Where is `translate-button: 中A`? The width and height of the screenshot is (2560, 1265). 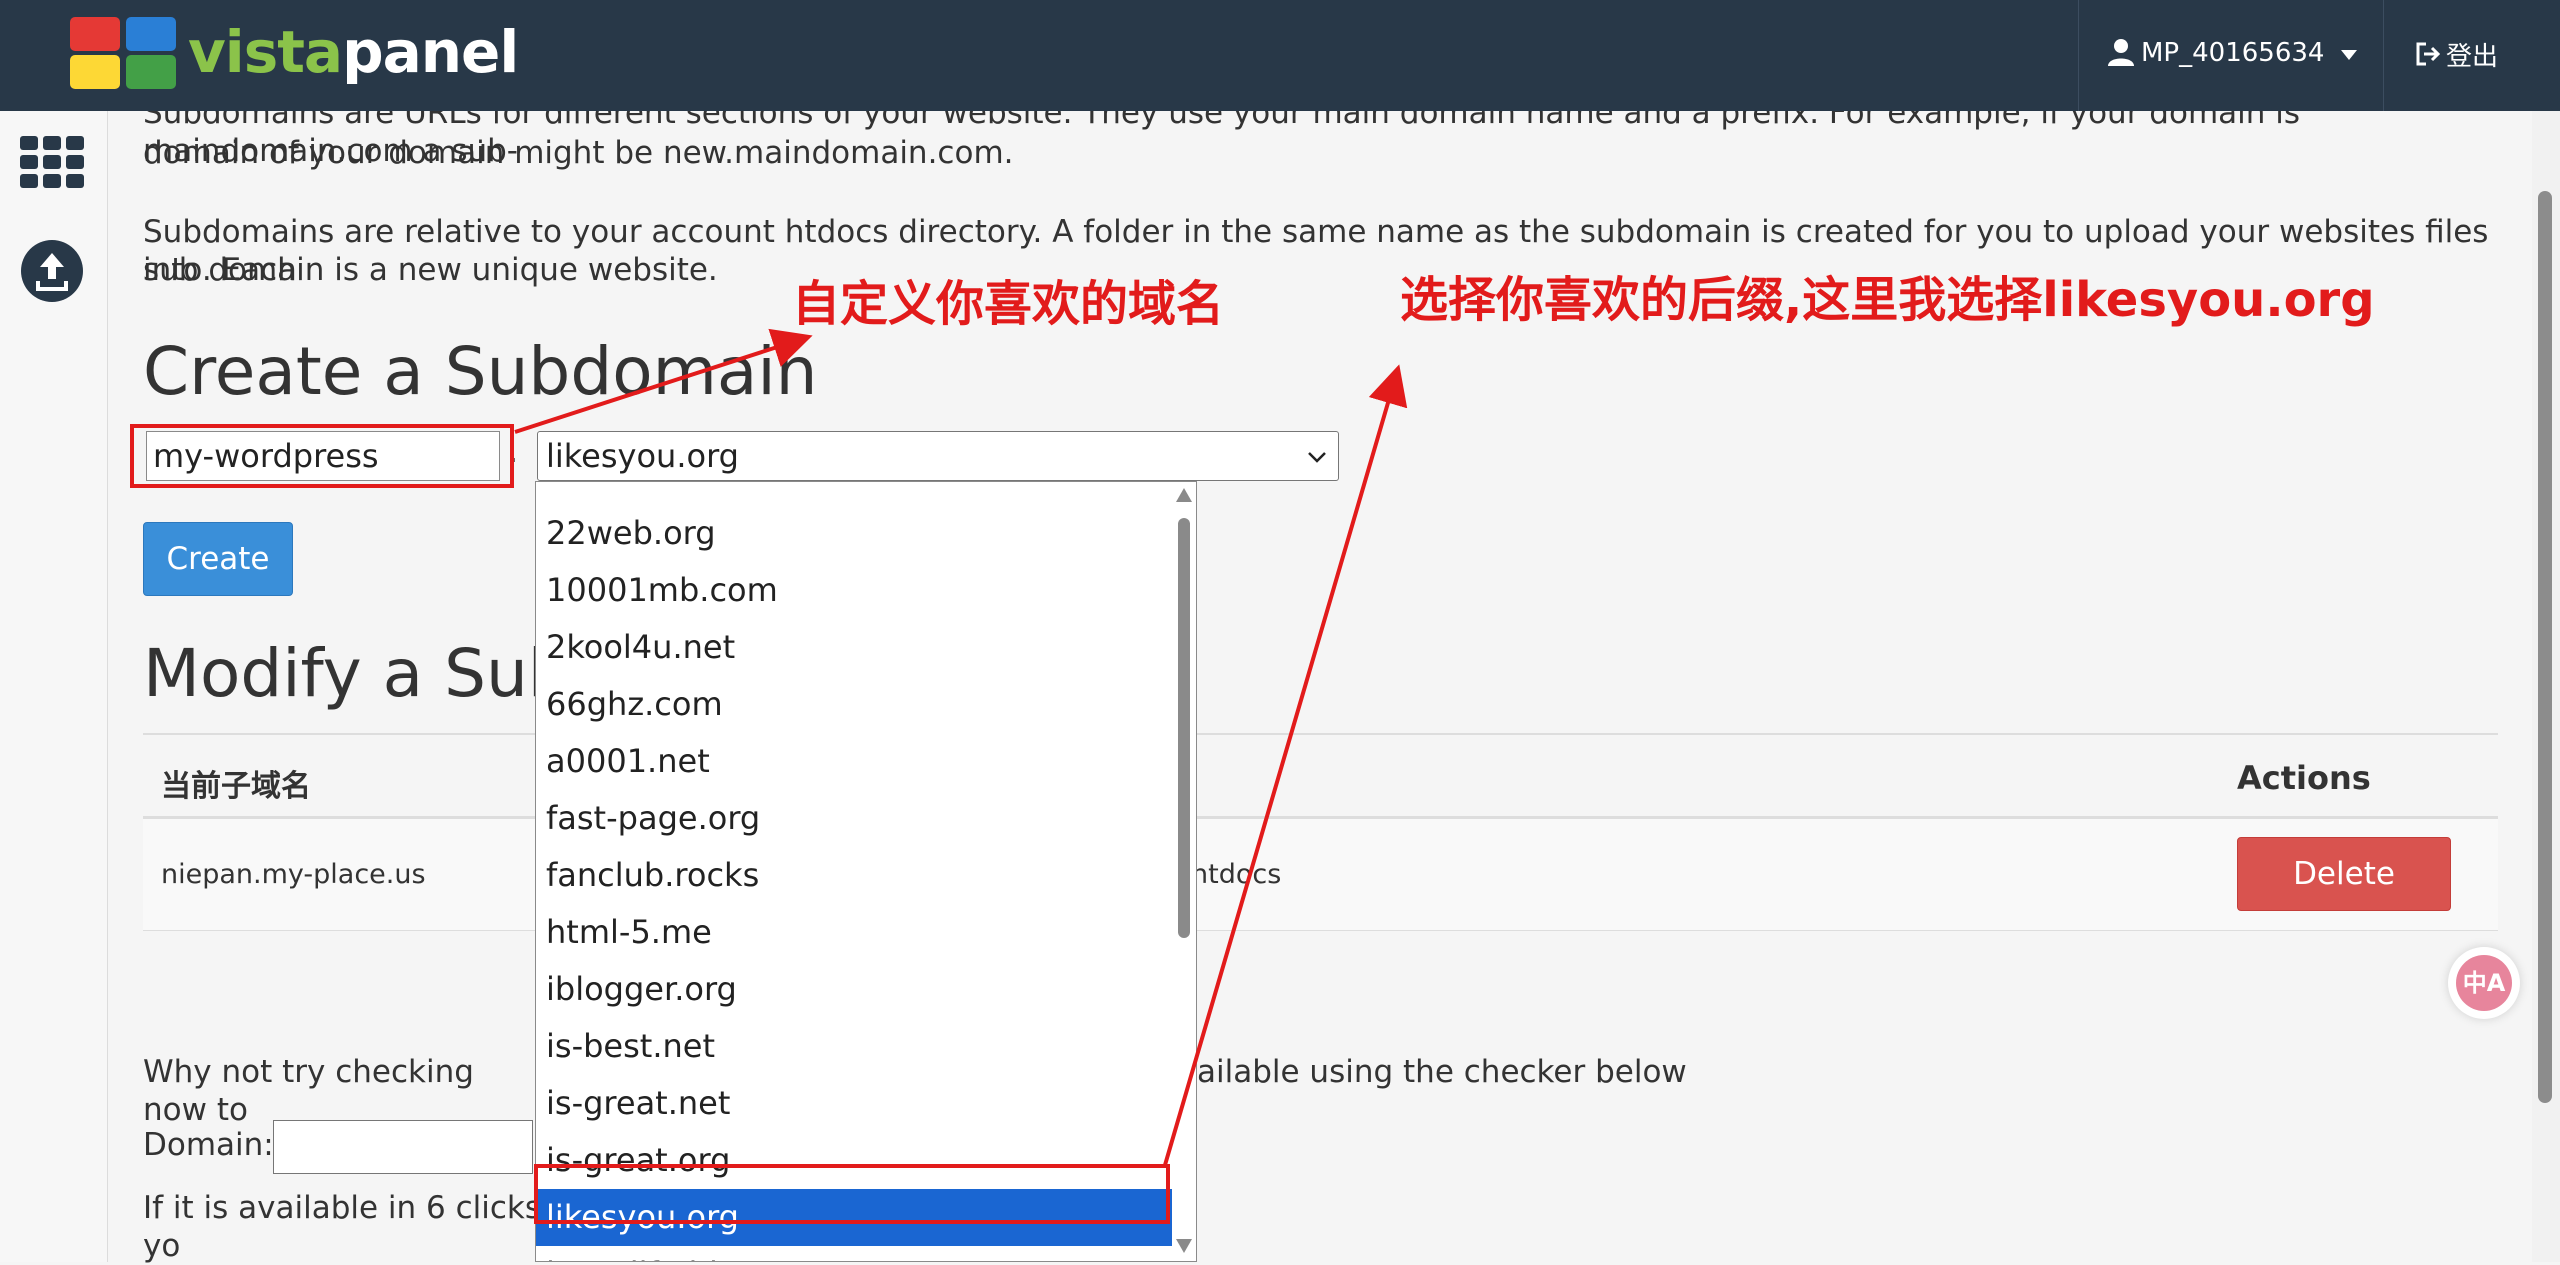 translate-button: 中A is located at coordinates (2484, 983).